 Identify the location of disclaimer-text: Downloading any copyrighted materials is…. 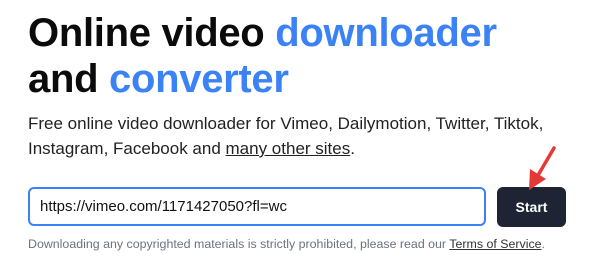
(239, 244).